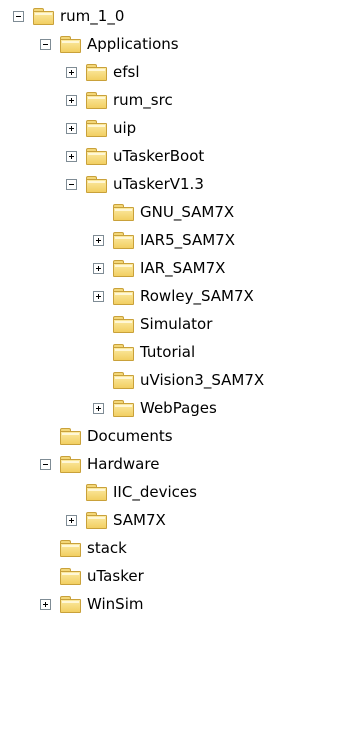  What do you see at coordinates (123, 464) in the screenshot?
I see `tree-node-label: Hardware` at bounding box center [123, 464].